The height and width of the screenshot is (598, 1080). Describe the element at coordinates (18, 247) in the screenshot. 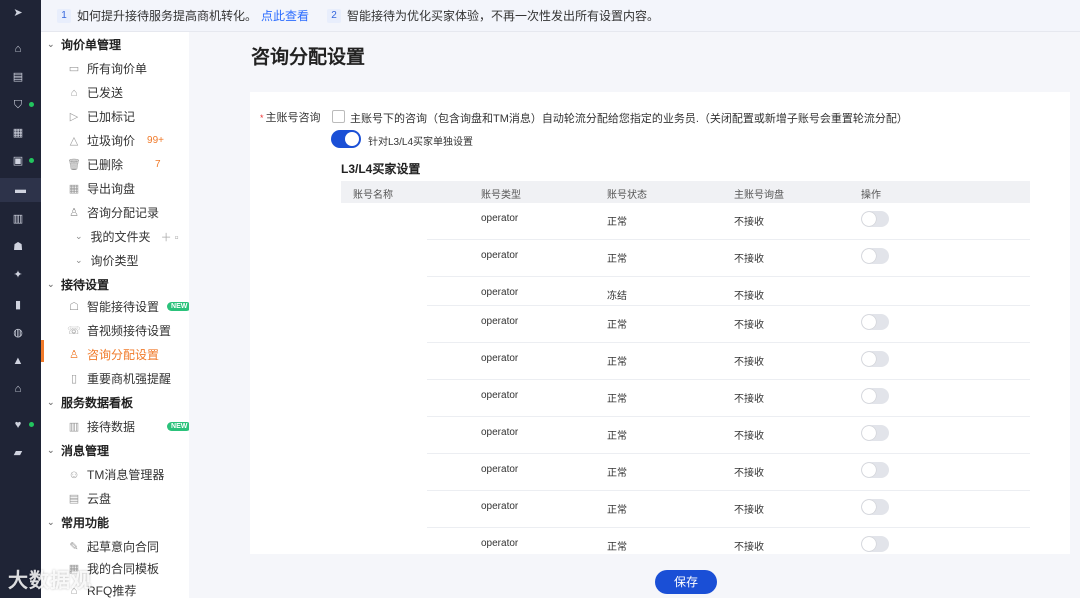

I see `users-icon: ☗` at that location.